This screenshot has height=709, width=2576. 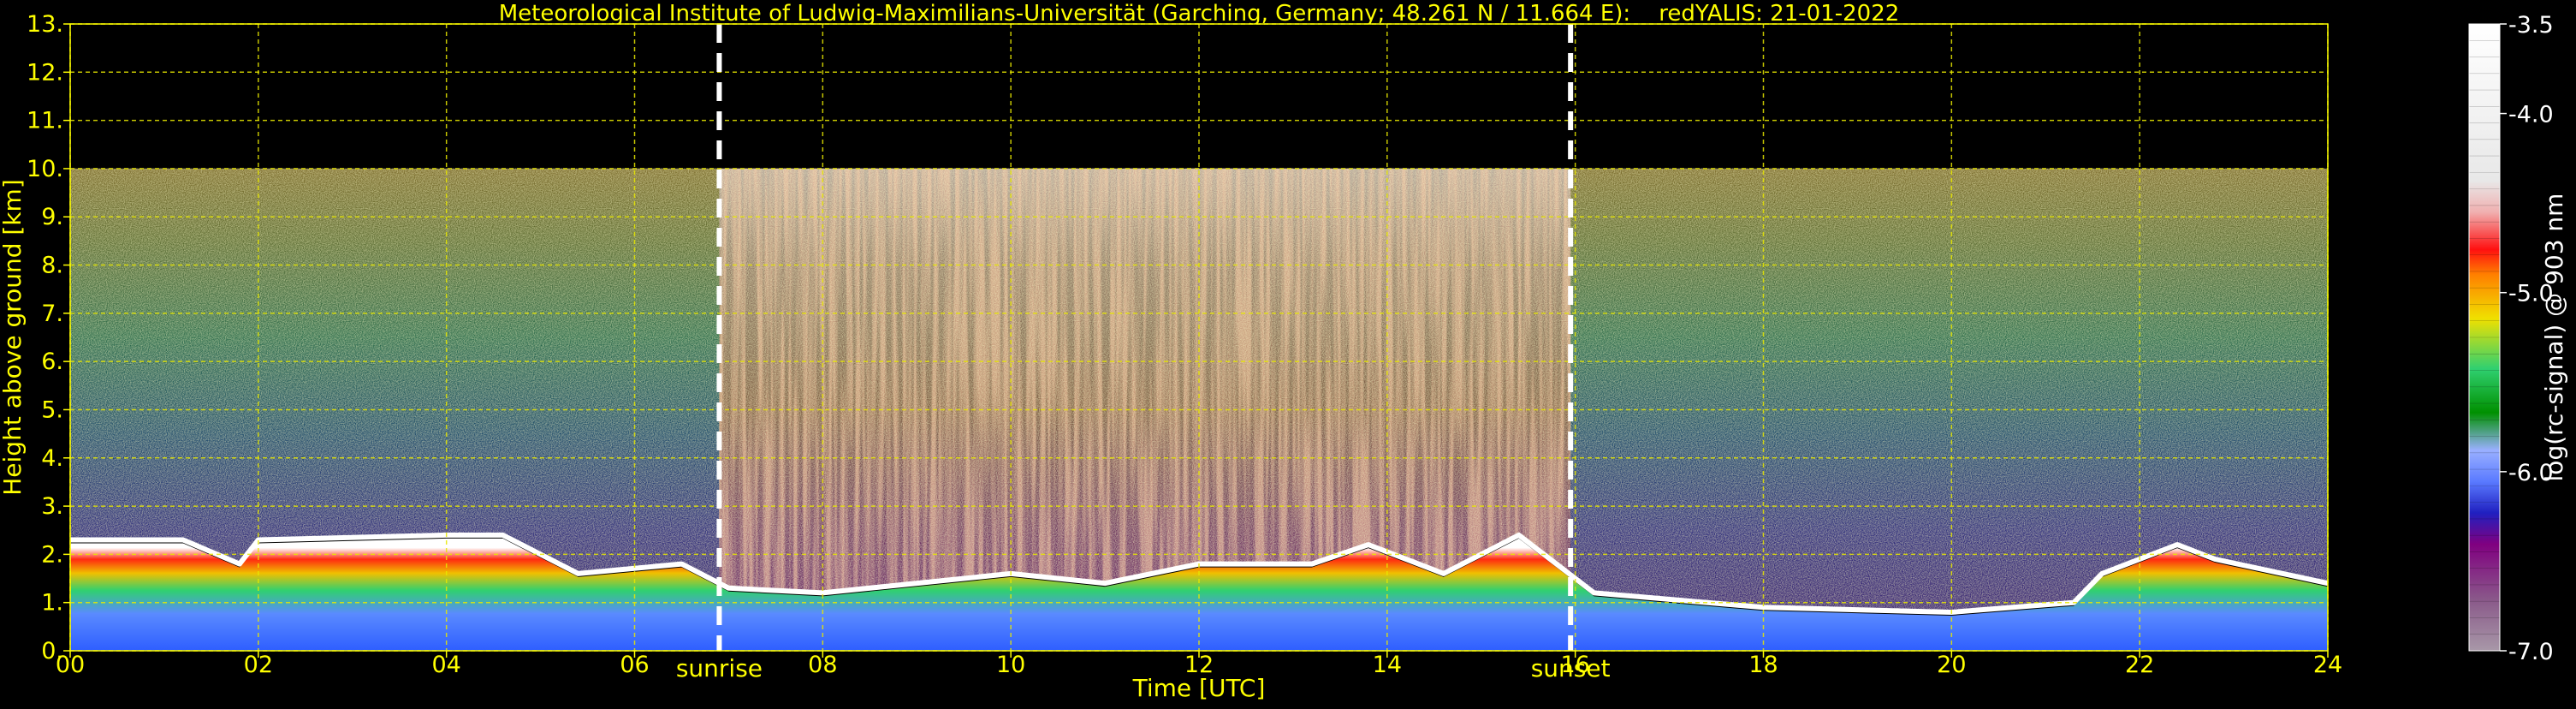 I want to click on x-tick-label: 08, so click(x=822, y=665).